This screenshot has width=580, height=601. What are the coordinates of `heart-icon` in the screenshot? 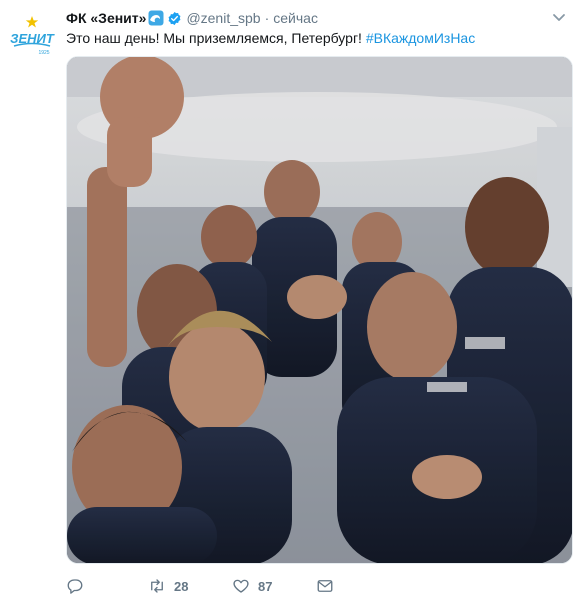 It's located at (241, 586).